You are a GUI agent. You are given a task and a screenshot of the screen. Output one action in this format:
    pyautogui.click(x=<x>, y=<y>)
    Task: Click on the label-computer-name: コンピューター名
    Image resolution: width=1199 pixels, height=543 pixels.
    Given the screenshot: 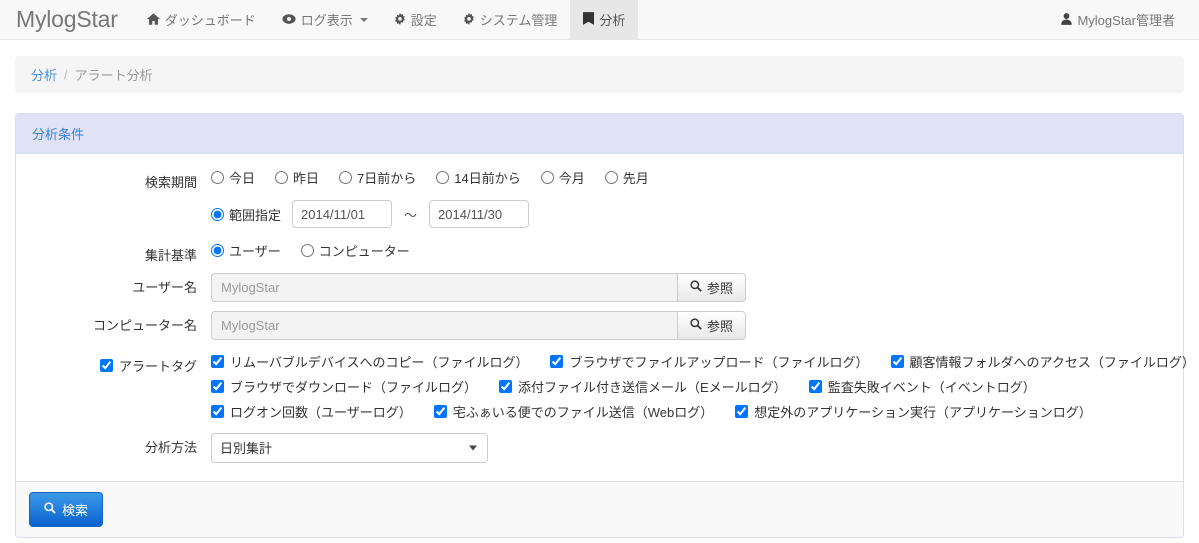 What is the action you would take?
    pyautogui.click(x=144, y=325)
    